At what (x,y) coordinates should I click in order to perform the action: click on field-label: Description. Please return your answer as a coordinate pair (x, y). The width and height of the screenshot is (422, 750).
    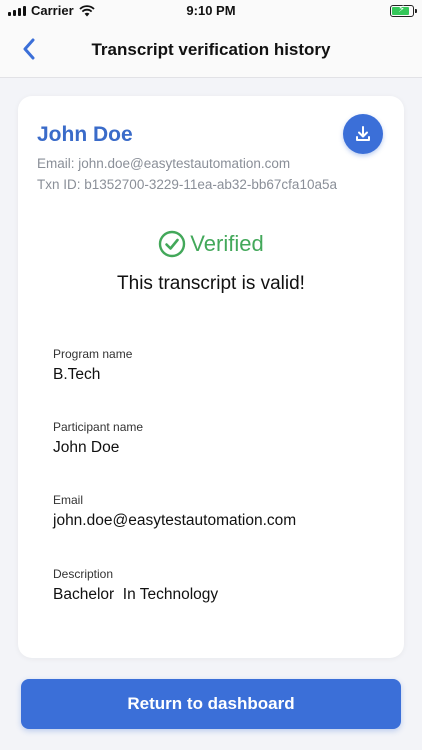
    Looking at the image, I should click on (83, 574).